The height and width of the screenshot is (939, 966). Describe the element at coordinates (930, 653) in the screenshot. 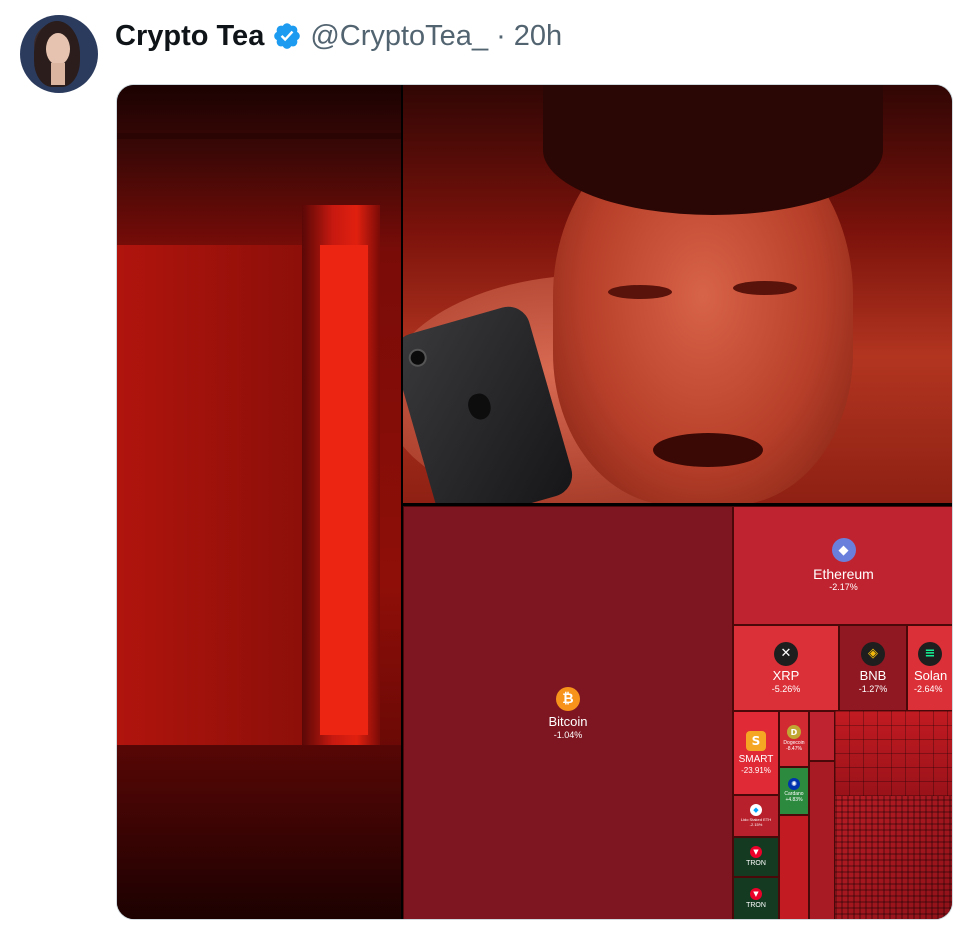

I see `solana-icon: ≡` at that location.